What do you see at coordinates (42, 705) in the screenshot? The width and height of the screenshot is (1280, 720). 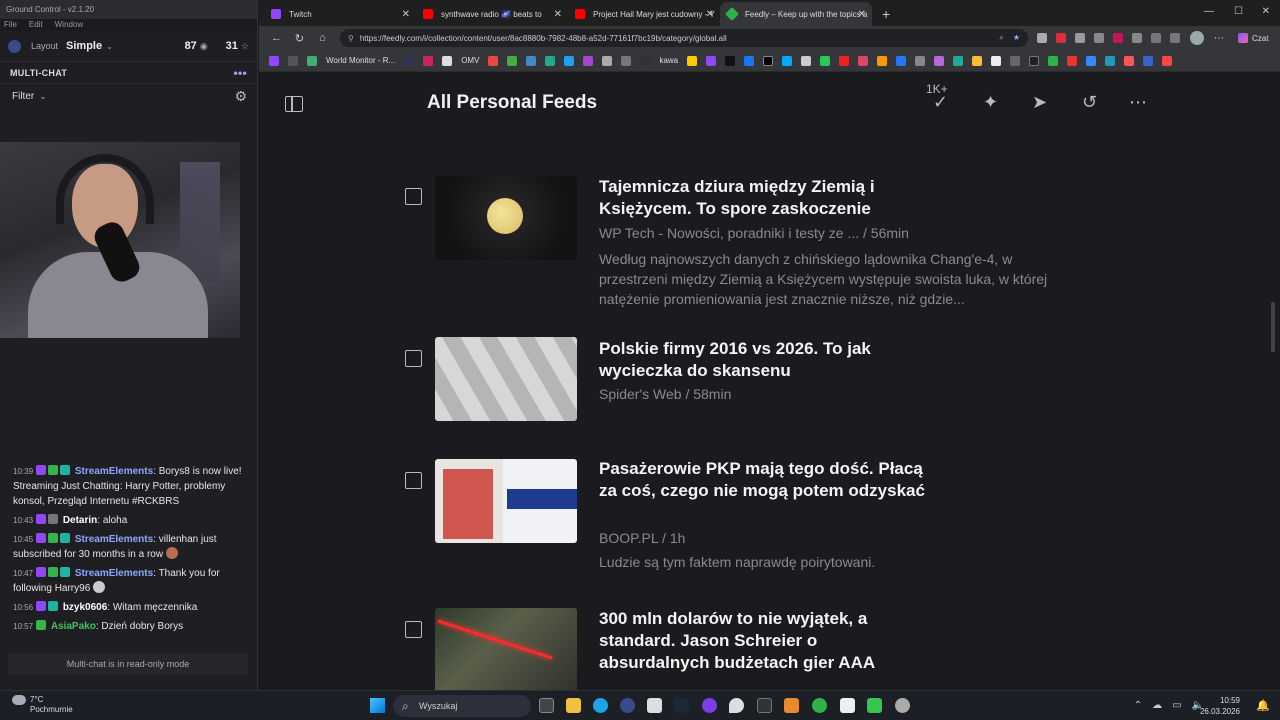 I see `weather-widget: 7°C Pochmurnie` at bounding box center [42, 705].